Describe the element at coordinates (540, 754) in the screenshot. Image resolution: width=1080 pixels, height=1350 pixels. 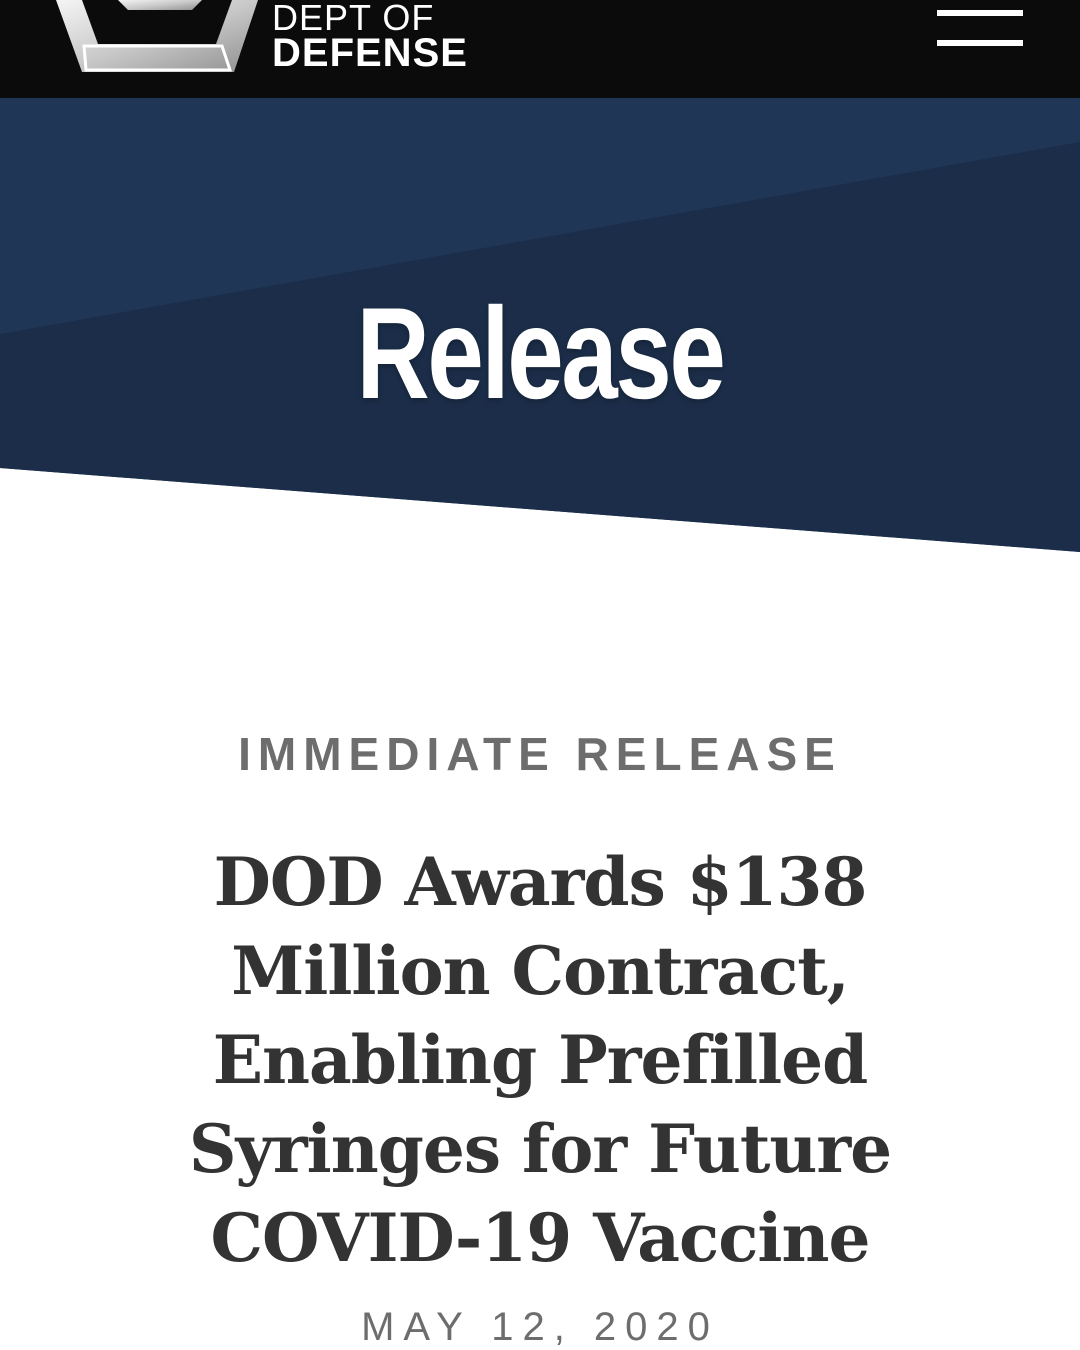
I see `release-type-label: IMMEDIATE RELEASE` at that location.